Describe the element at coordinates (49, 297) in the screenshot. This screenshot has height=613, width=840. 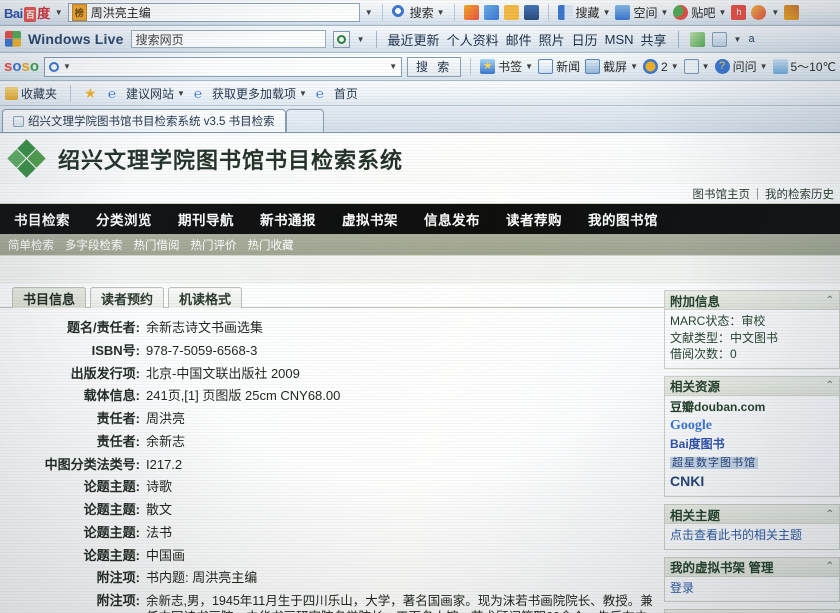
I see `tab-bibliographic-info: 书目信息` at that location.